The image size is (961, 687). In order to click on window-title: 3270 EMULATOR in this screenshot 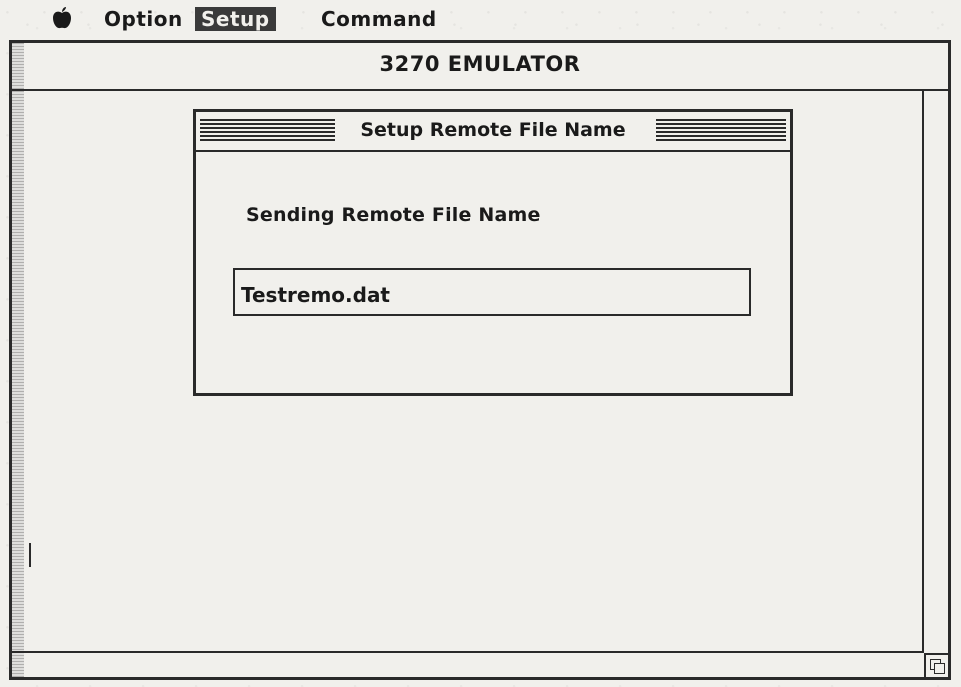, I will do `click(480, 64)`.